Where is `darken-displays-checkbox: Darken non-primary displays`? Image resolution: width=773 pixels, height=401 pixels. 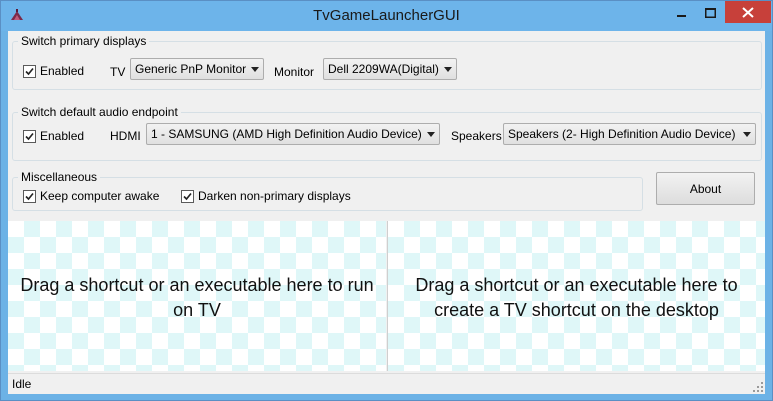 darken-displays-checkbox: Darken non-primary displays is located at coordinates (266, 196).